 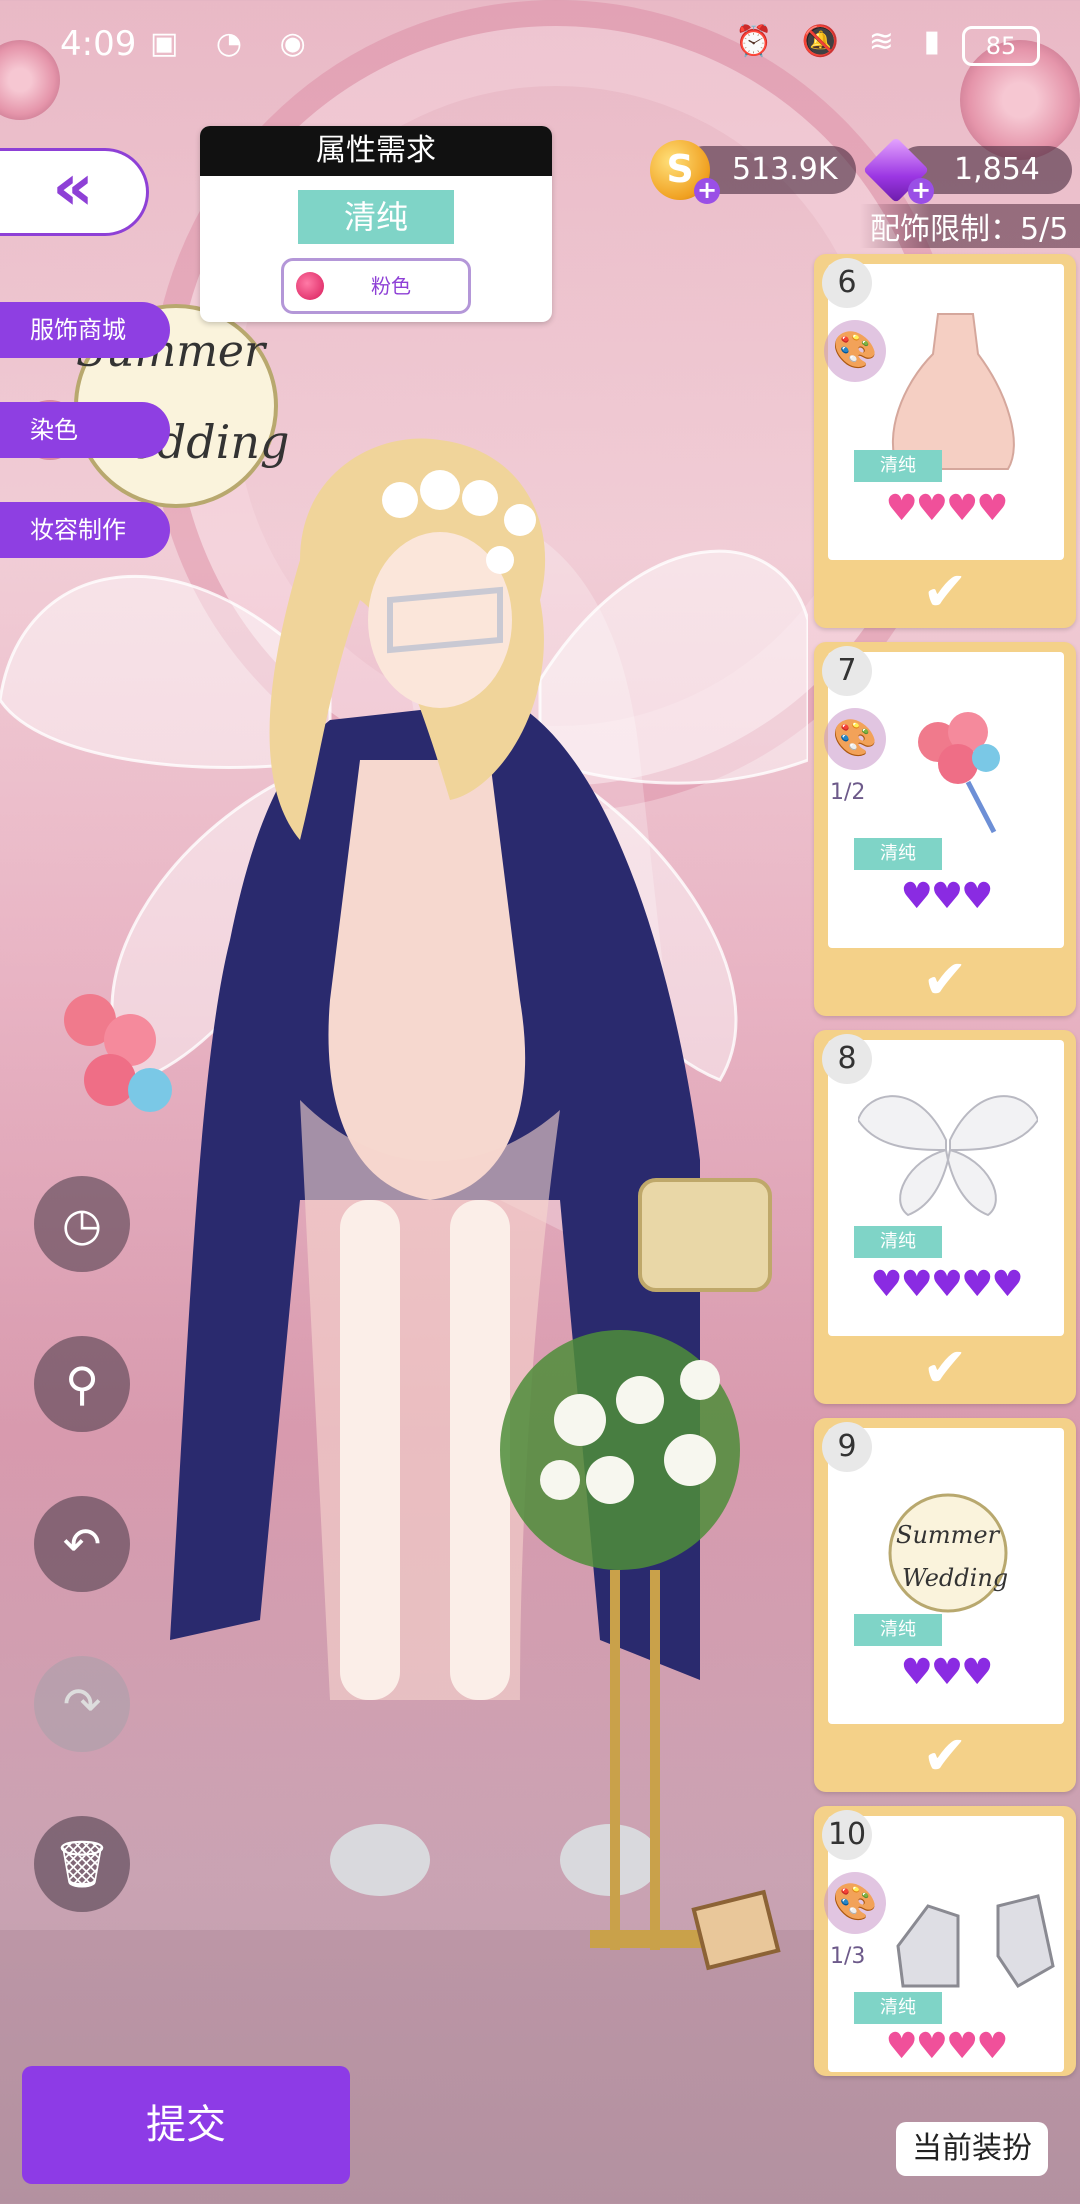 I want to click on svg-text: Wedding, so click(x=955, y=1578).